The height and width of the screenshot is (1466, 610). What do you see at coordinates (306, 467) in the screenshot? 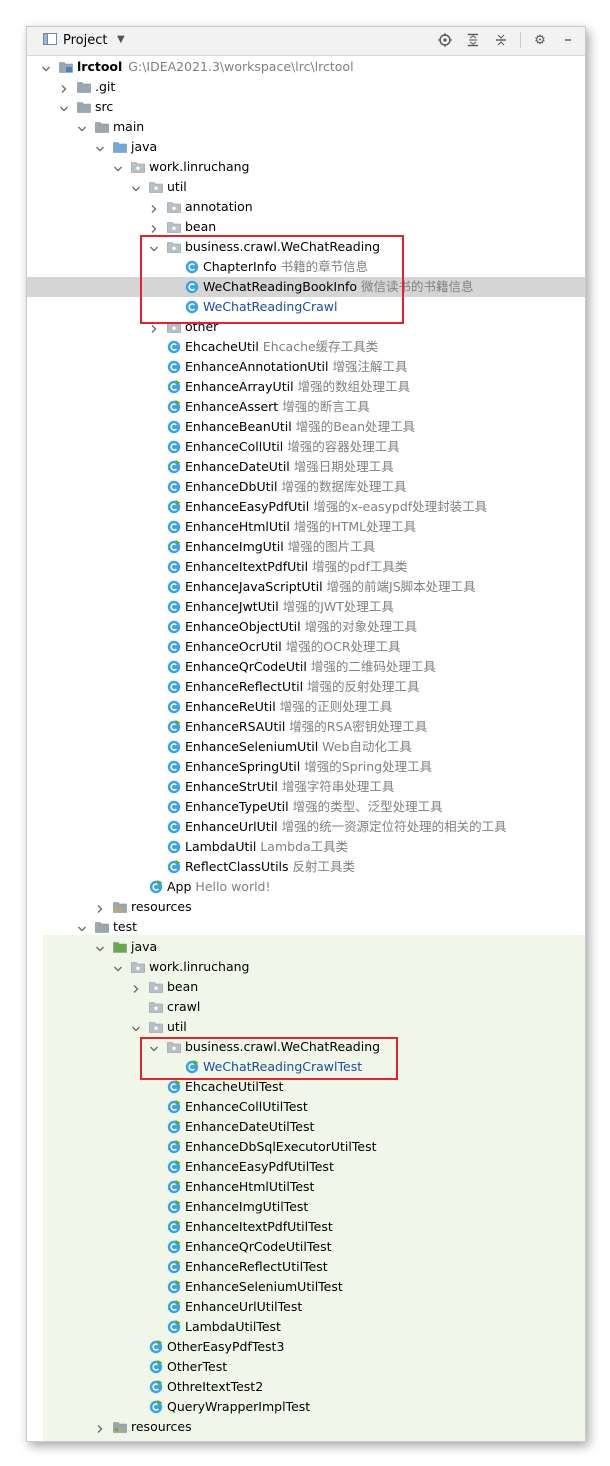
I see `tree-row-class: EnhanceDateUtil 增强日期处理工具` at bounding box center [306, 467].